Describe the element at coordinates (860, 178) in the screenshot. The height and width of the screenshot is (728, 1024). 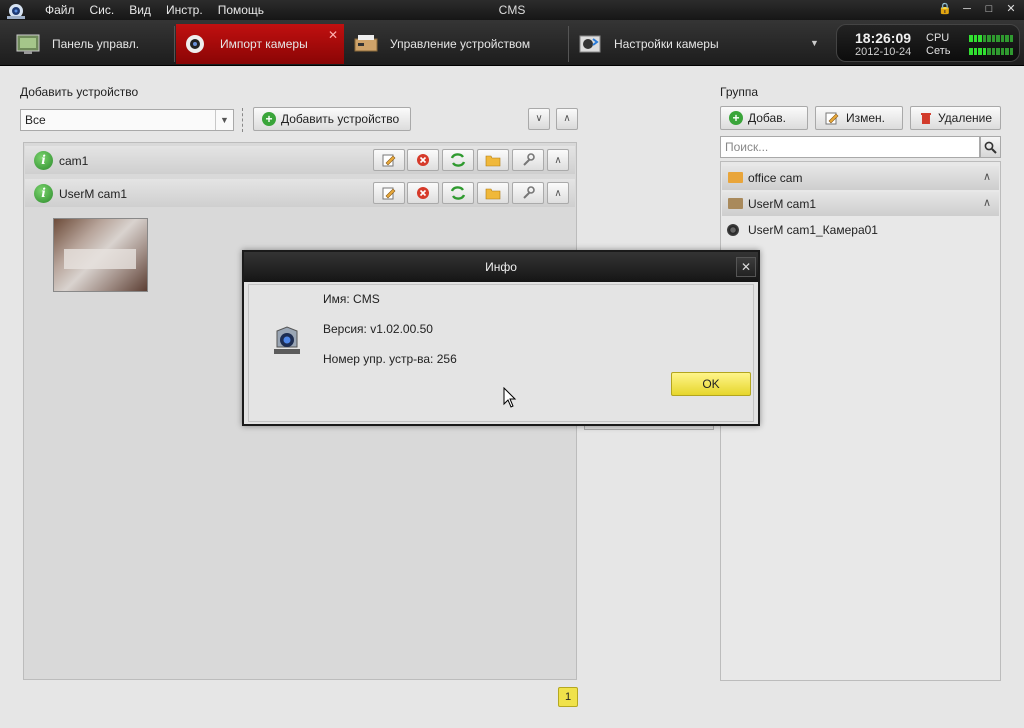
I see `group-row: office cam ∧` at that location.